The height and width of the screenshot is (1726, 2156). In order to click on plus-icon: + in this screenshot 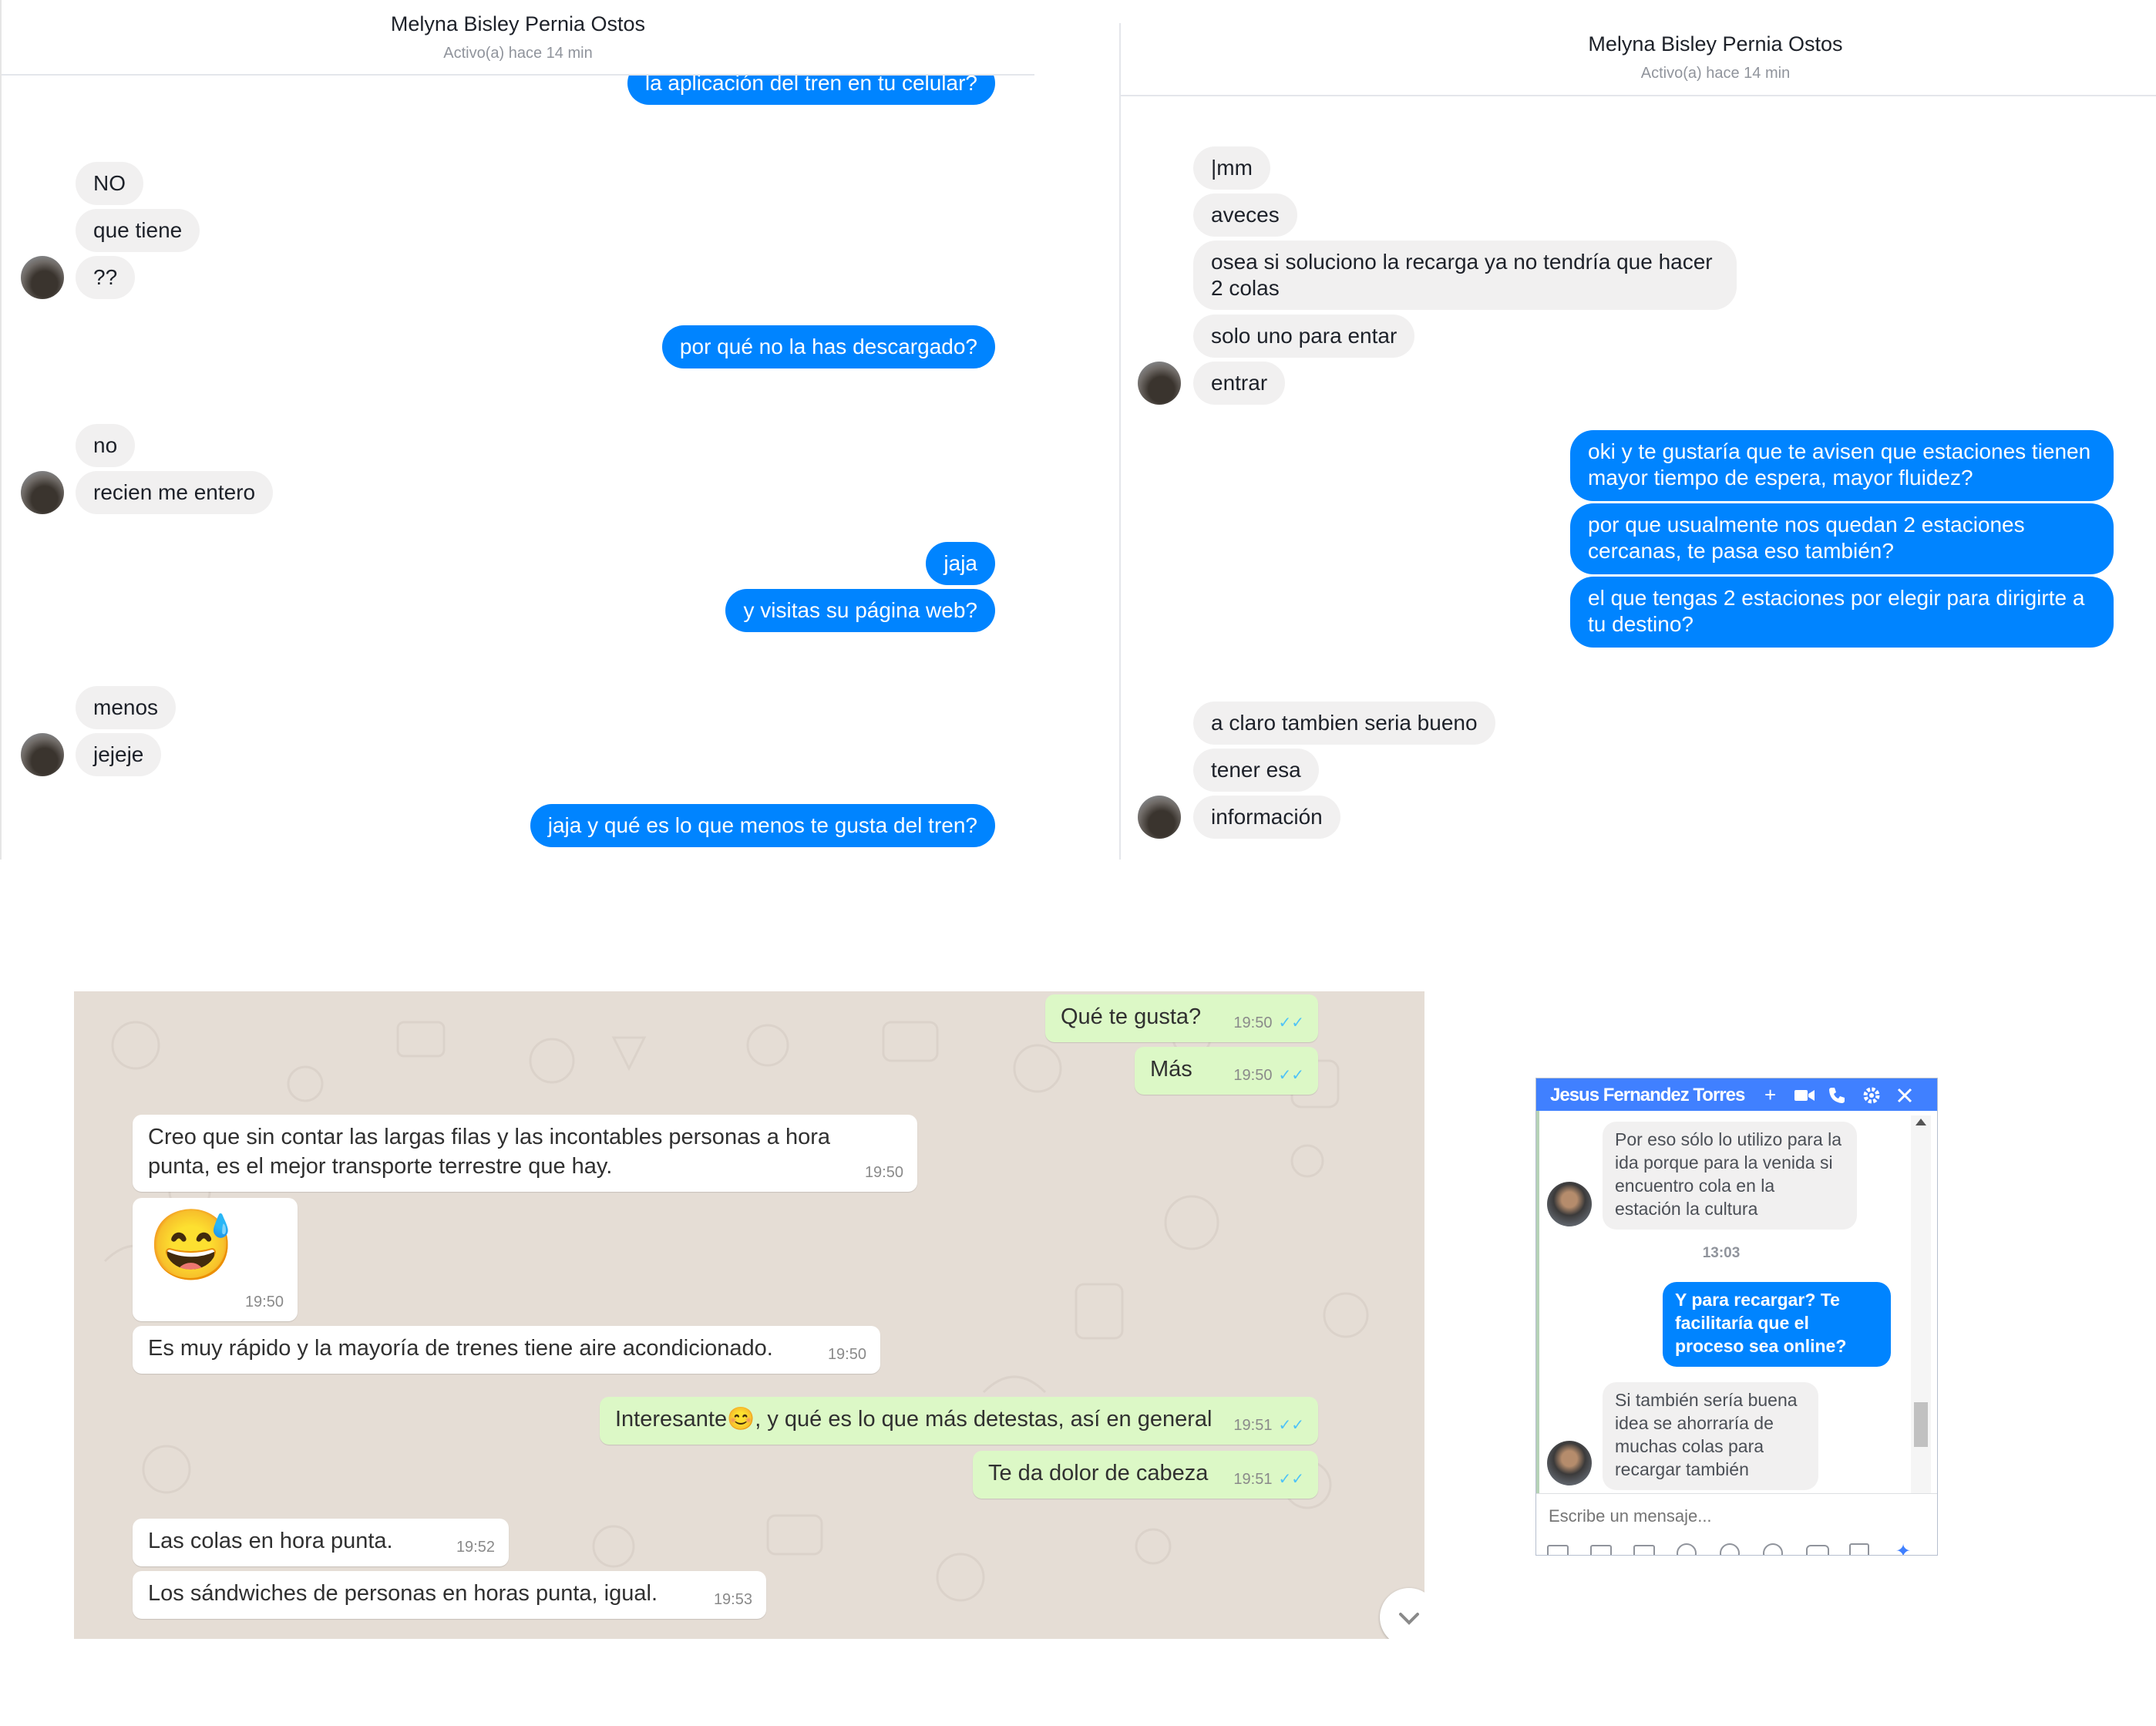, I will do `click(1770, 1094)`.